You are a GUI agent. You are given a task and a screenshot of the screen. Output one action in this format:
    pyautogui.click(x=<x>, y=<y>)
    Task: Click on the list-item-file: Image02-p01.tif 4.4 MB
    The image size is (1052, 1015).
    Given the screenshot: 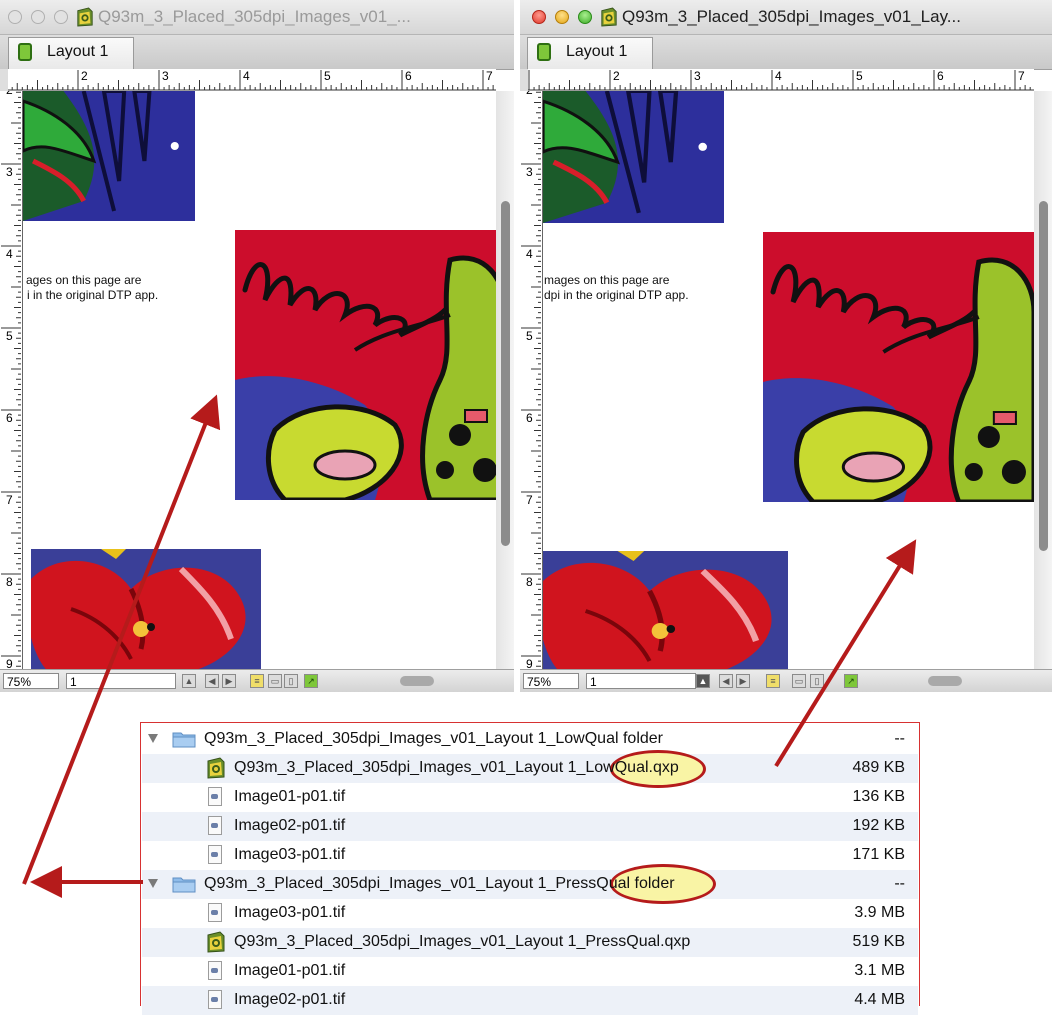 What is the action you would take?
    pyautogui.click(x=530, y=1000)
    